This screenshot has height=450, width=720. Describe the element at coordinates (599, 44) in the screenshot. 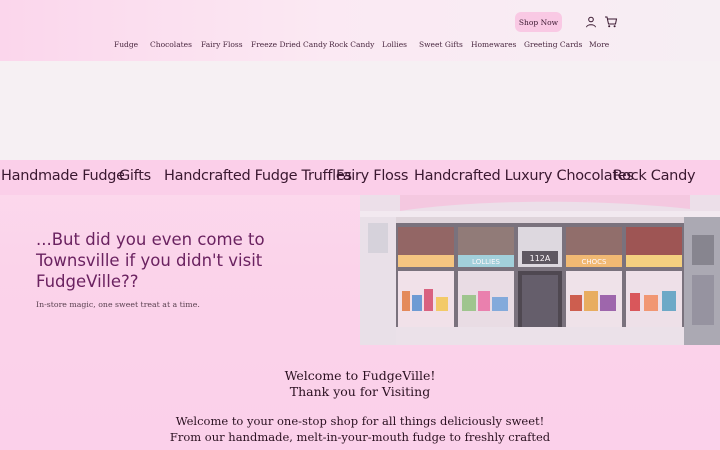

I see `nav-item-more: More` at that location.